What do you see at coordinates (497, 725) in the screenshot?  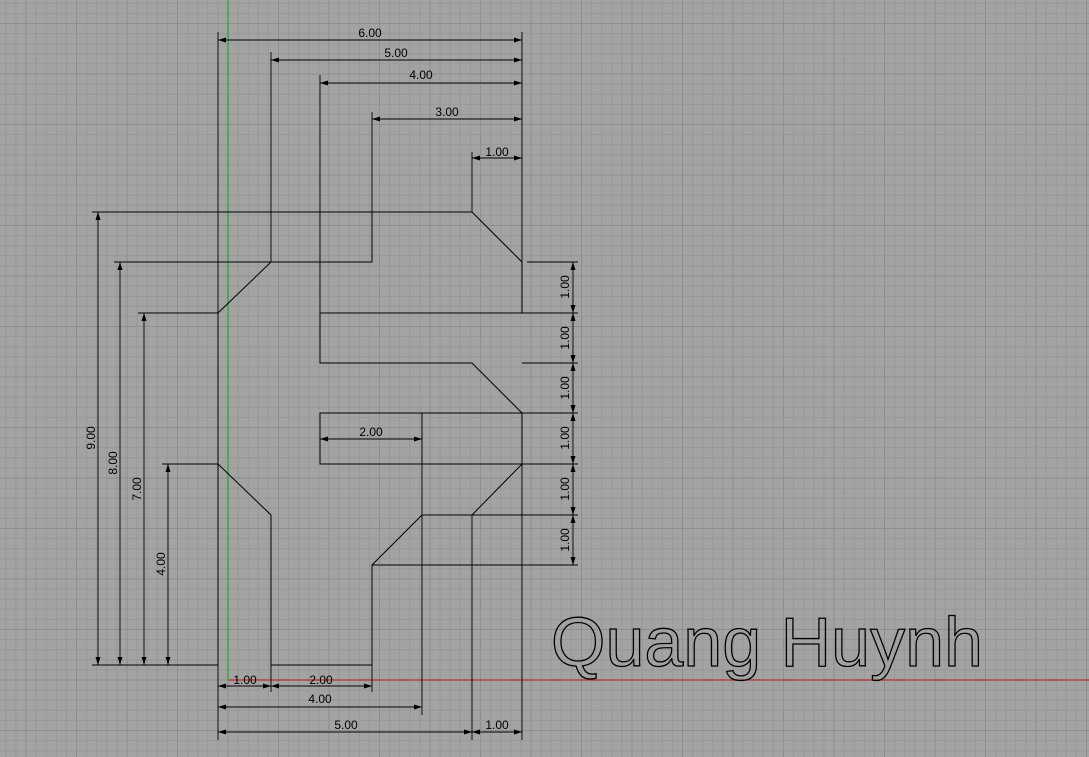 I see `dim-bottom-1-right: 1.00` at bounding box center [497, 725].